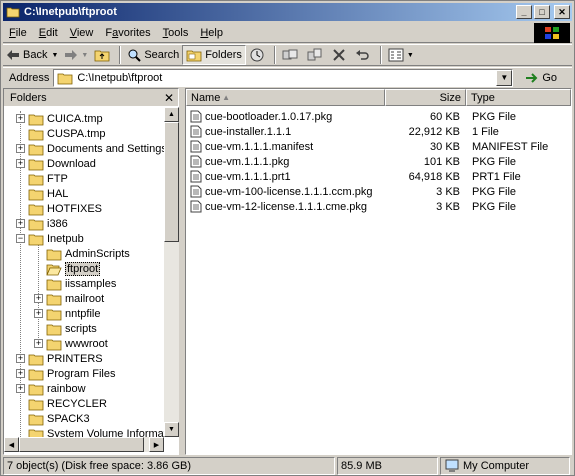 Image resolution: width=575 pixels, height=476 pixels. Describe the element at coordinates (504, 77) in the screenshot. I see `address-dropdown-button: ▼` at that location.